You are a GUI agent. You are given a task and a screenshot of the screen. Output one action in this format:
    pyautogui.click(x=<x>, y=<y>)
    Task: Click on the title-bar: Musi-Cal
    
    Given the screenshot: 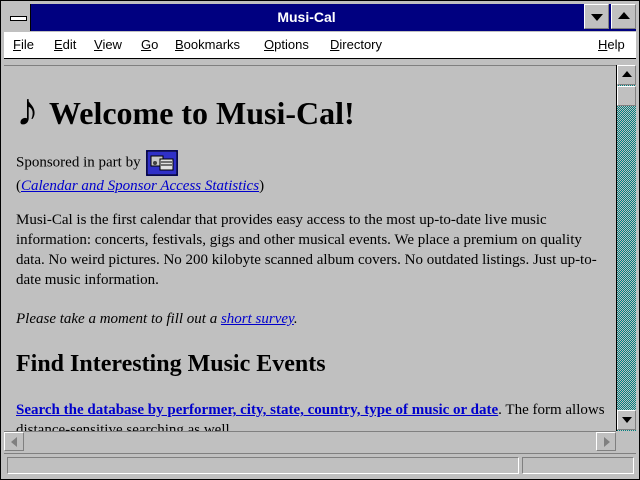 What is the action you would take?
    pyautogui.click(x=320, y=17)
    